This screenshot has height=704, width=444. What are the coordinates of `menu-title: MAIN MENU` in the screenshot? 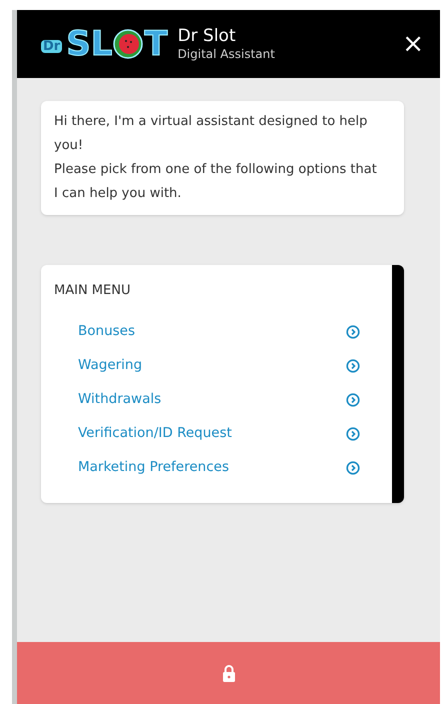 It's located at (92, 291).